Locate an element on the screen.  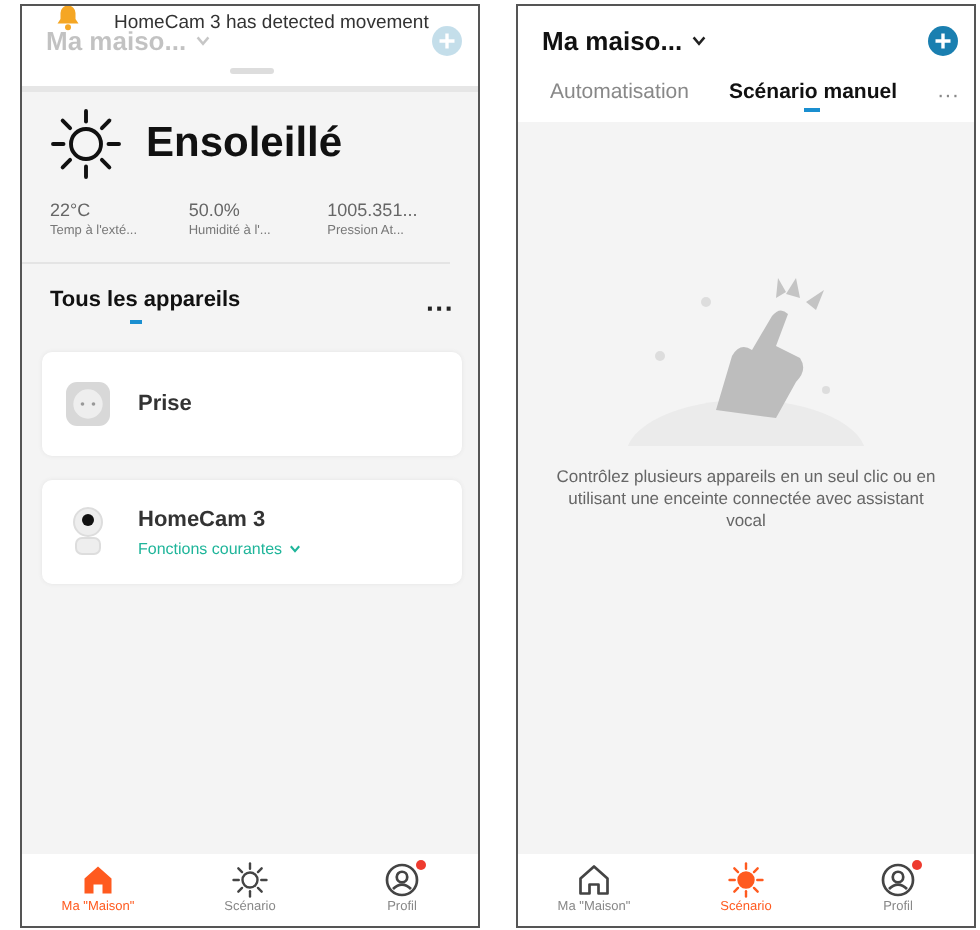
stat-value: 50.0% is located at coordinates (215, 210).